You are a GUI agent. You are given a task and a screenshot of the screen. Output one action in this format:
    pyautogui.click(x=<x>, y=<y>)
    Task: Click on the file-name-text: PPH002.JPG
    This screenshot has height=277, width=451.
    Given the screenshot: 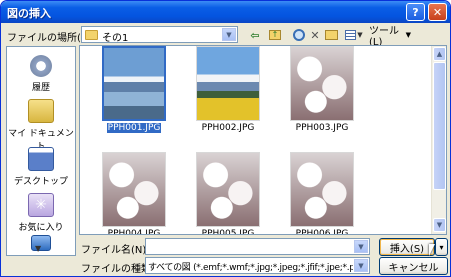 What is the action you would take?
    pyautogui.click(x=228, y=128)
    